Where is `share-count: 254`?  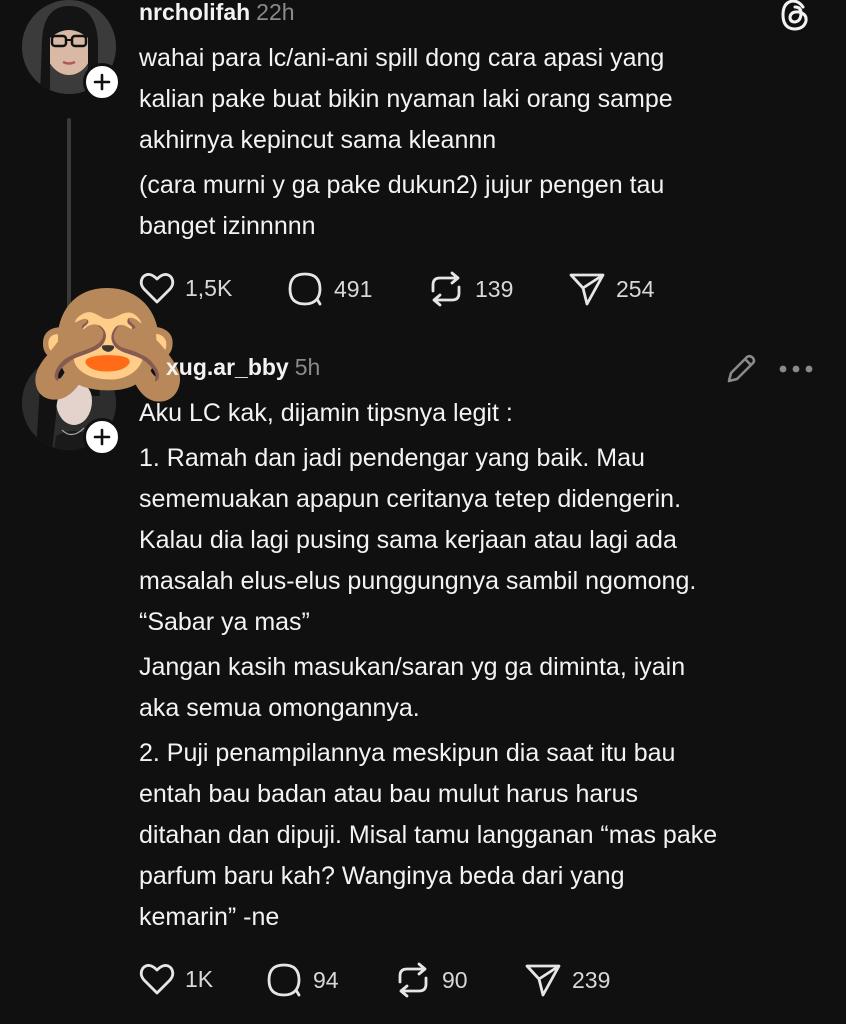 share-count: 254 is located at coordinates (635, 288).